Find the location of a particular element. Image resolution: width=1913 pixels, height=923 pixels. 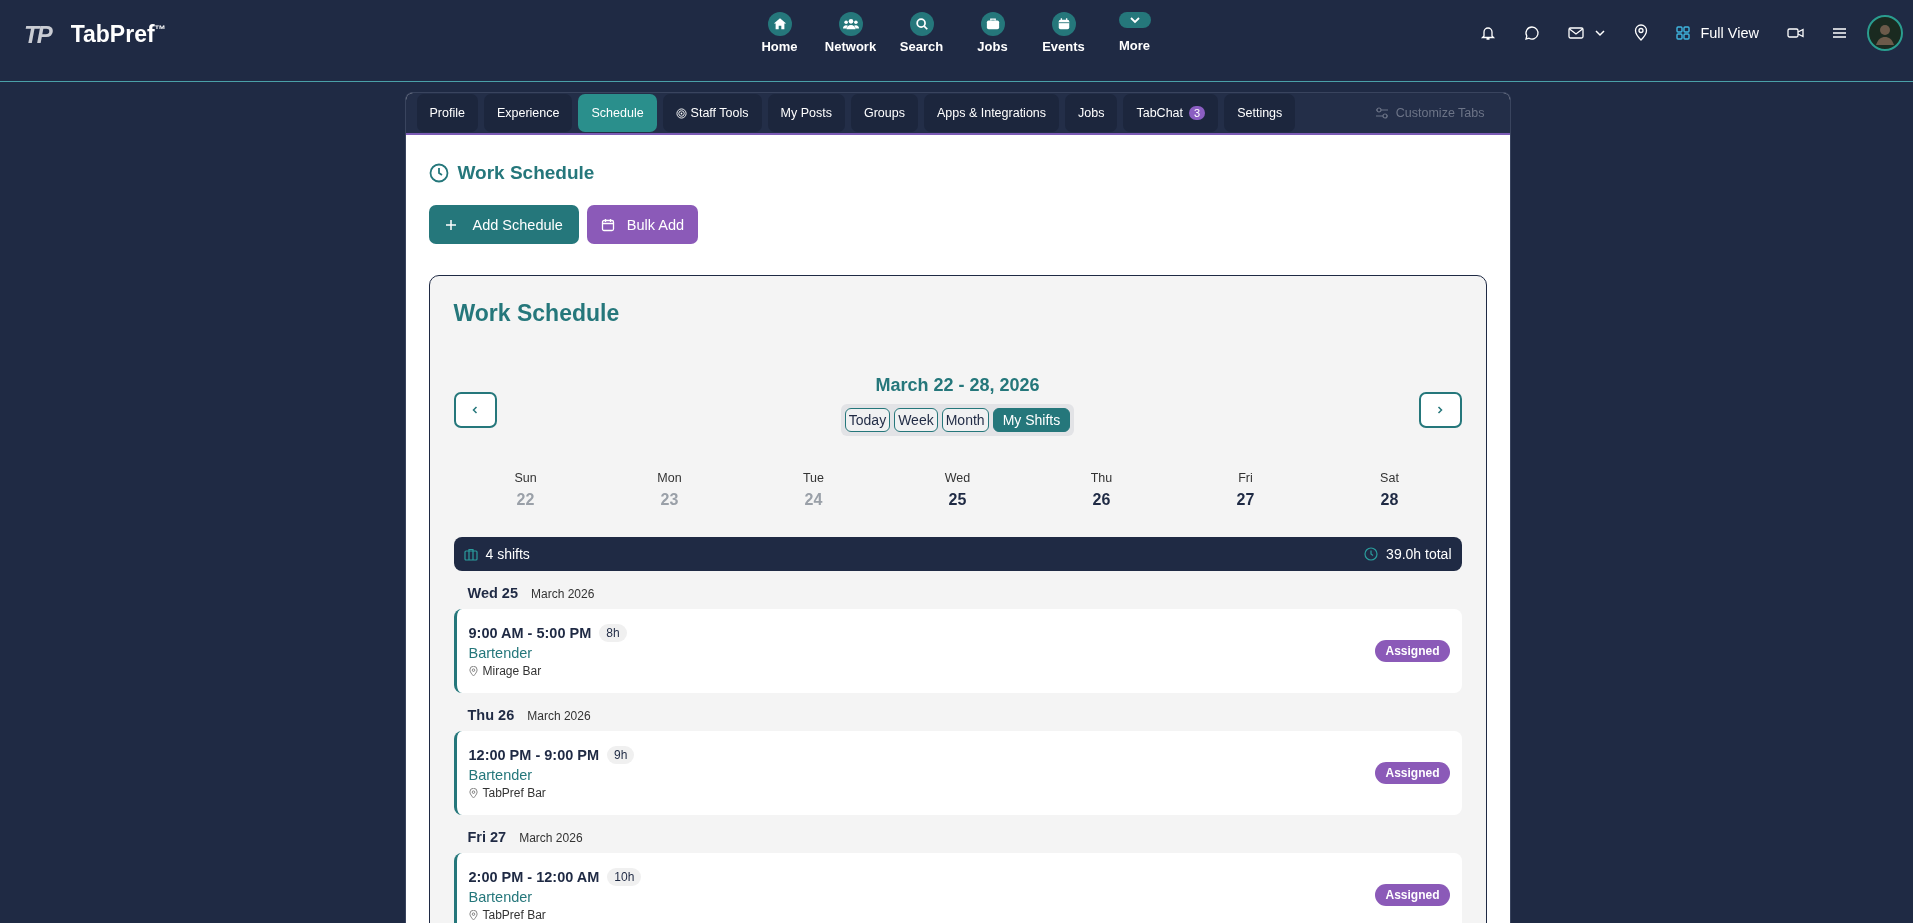

count-badge: 3 is located at coordinates (1197, 113).